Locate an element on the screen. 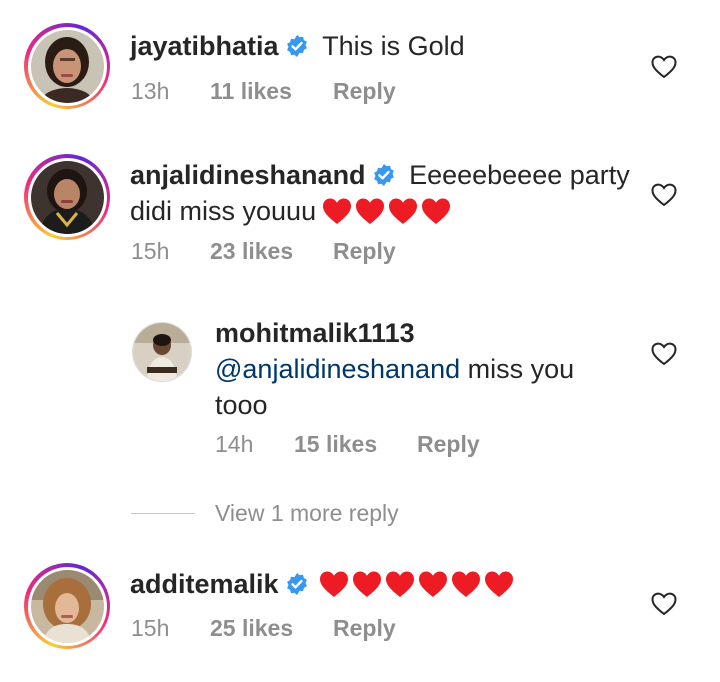 This screenshot has width=720, height=682. mention-link: @anjalidineshanand is located at coordinates (337, 369).